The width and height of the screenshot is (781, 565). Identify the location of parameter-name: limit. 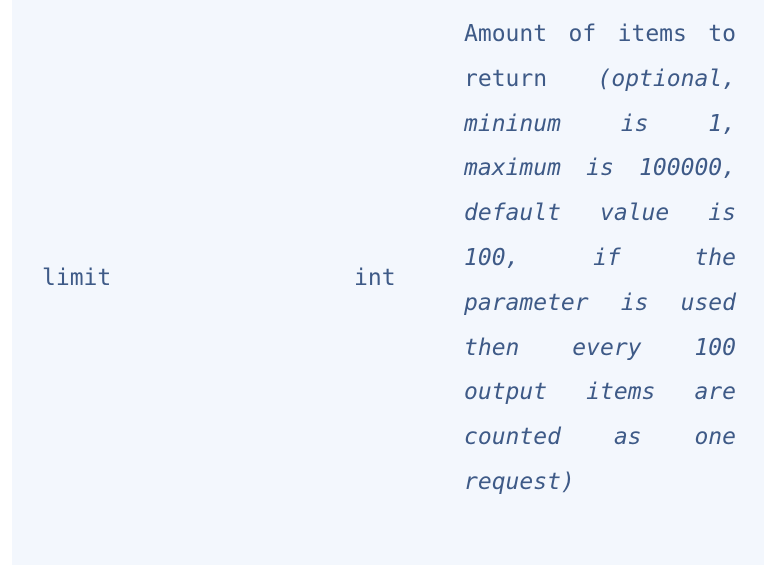
(77, 278).